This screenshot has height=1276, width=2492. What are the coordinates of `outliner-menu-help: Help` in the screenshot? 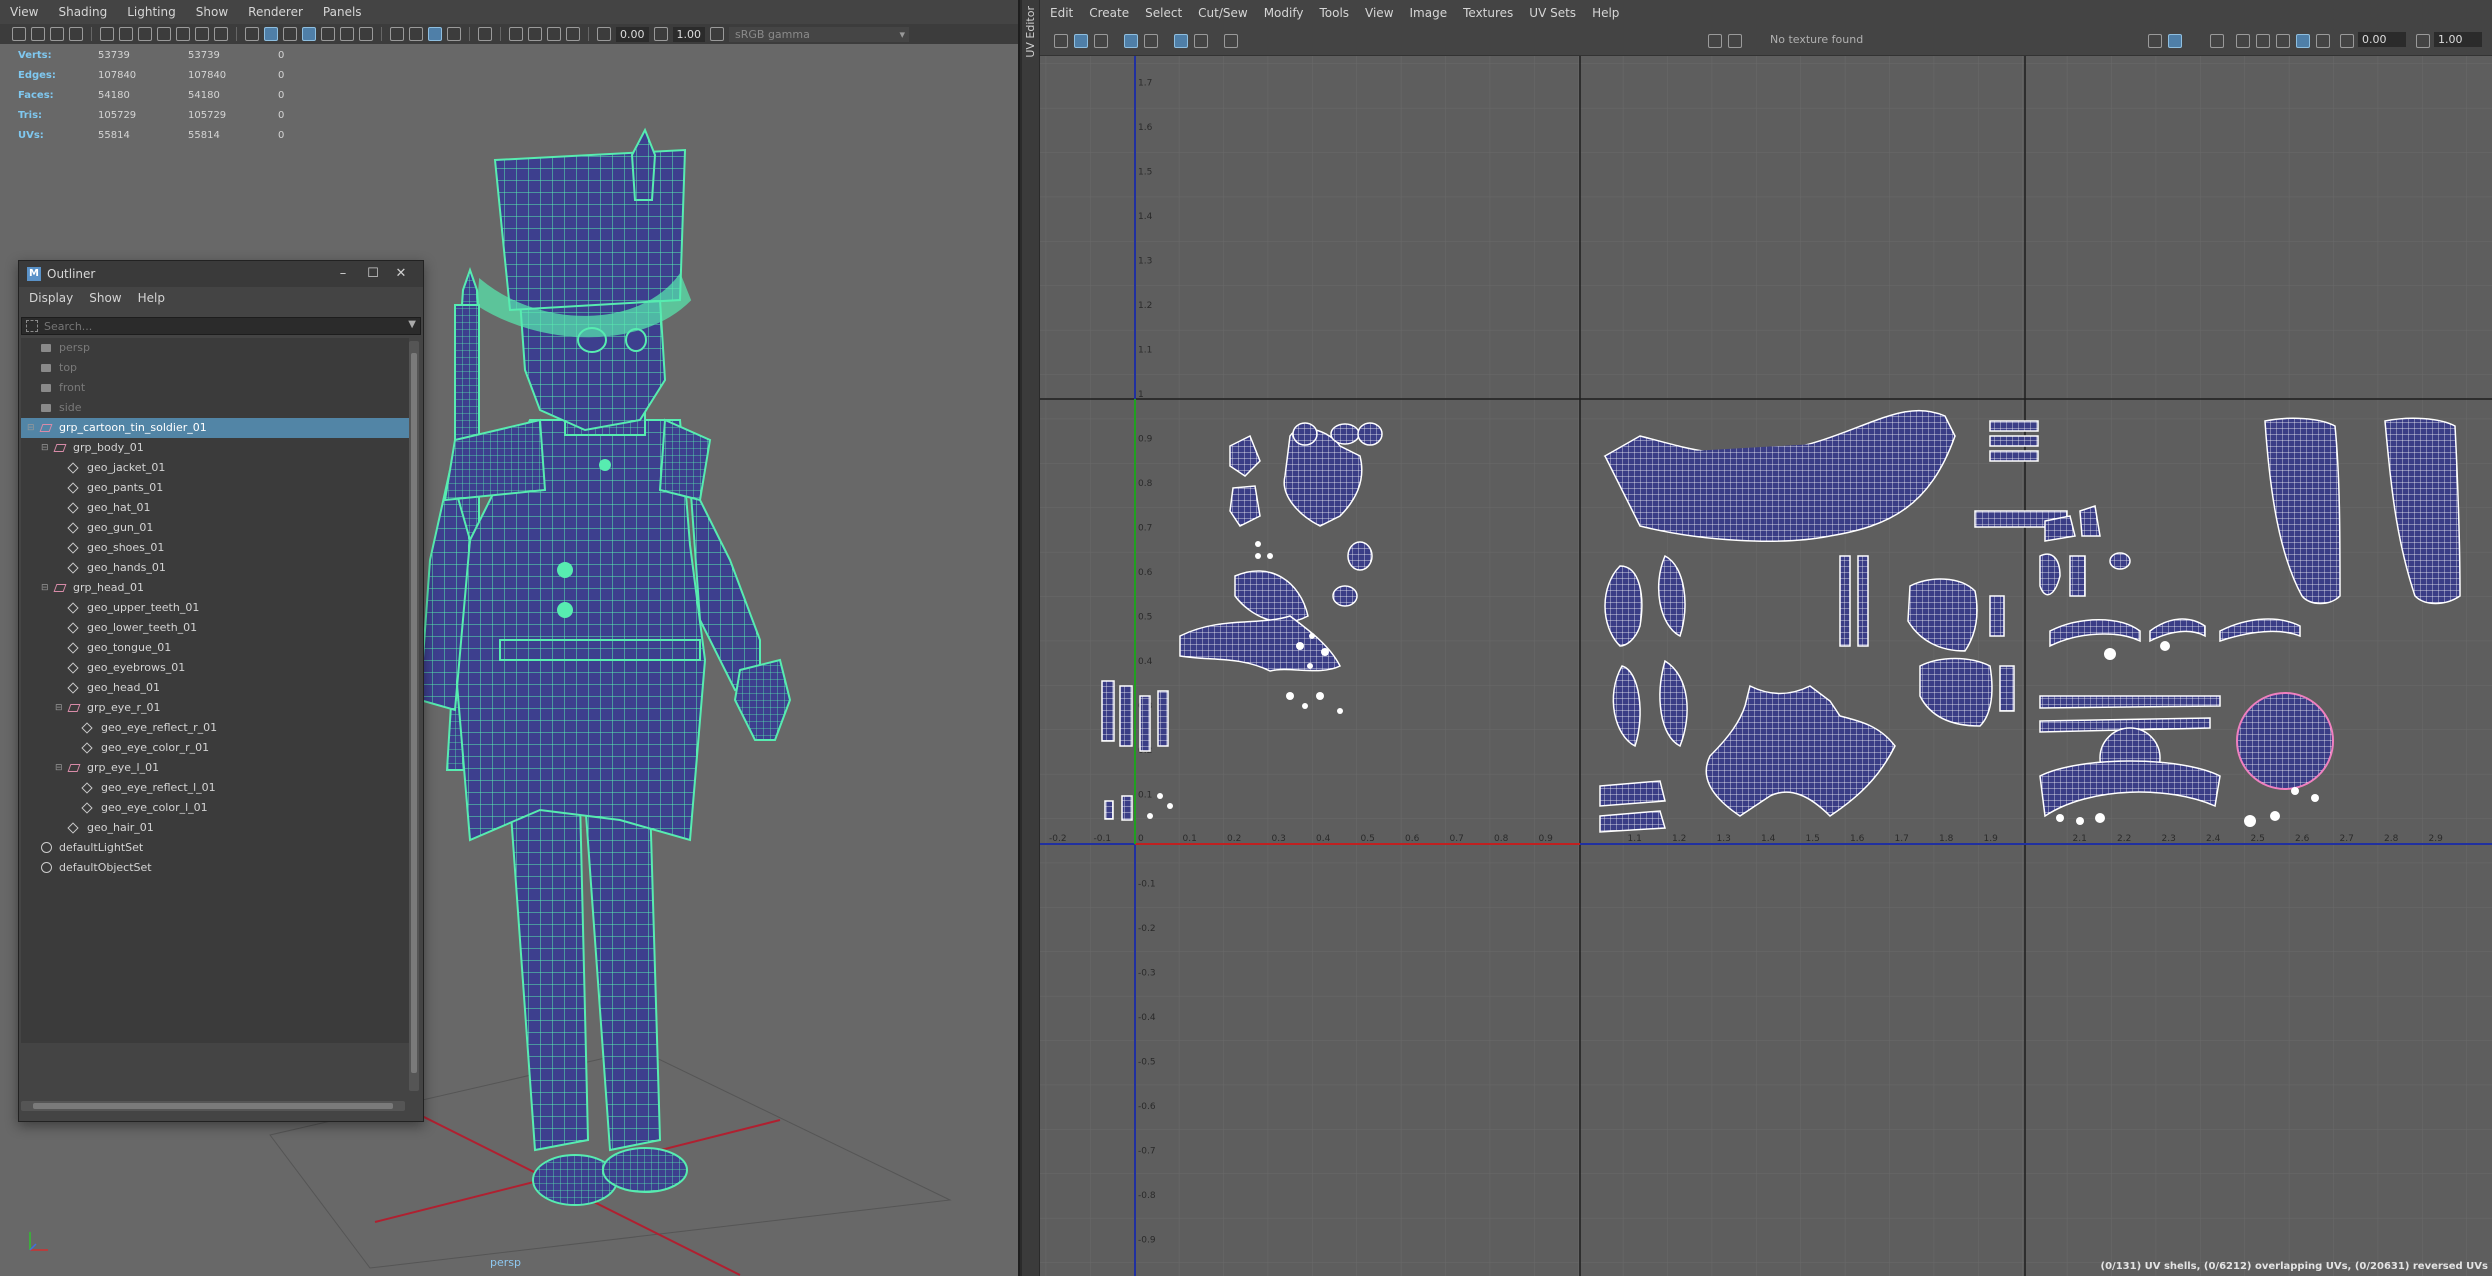 It's located at (151, 298).